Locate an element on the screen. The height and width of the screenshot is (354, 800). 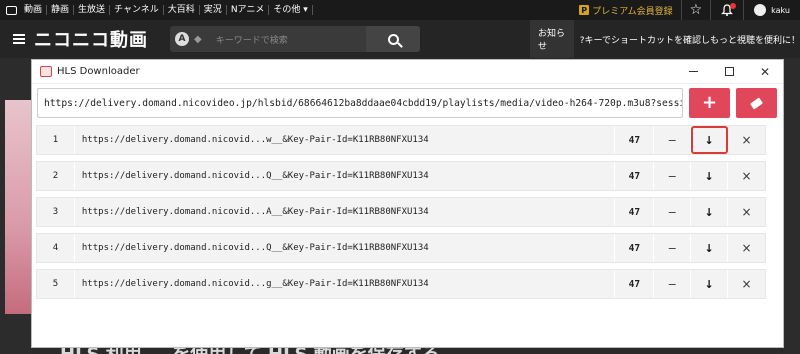
page-right-area is located at coordinates (791, 206).